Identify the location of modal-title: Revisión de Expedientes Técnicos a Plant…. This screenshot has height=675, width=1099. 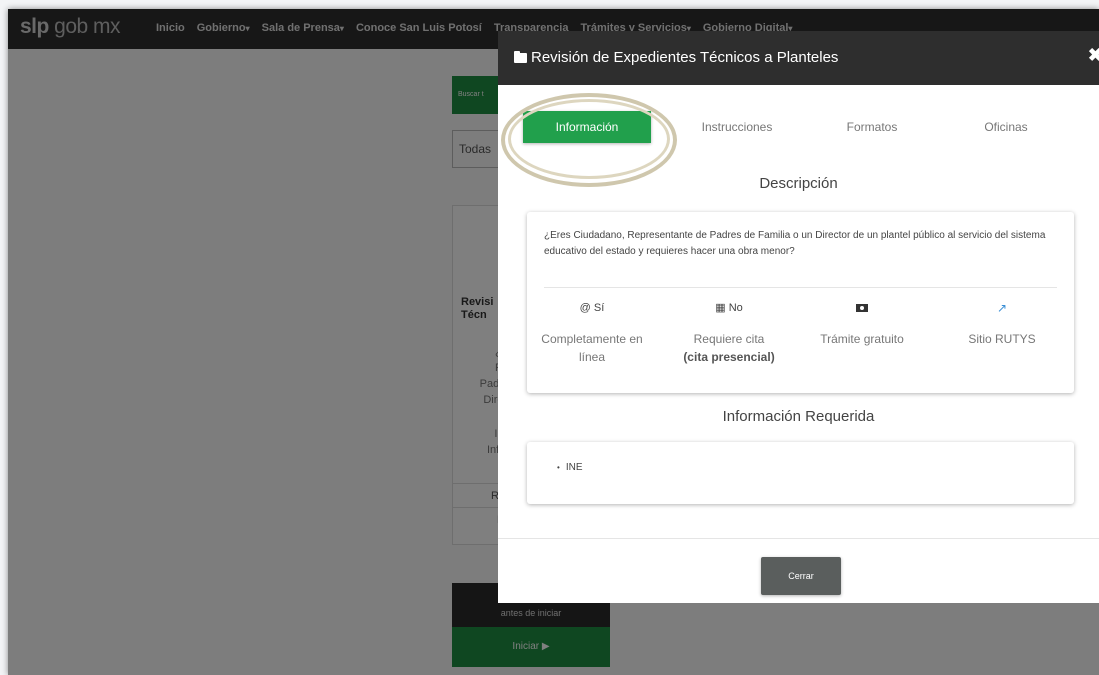
(676, 57).